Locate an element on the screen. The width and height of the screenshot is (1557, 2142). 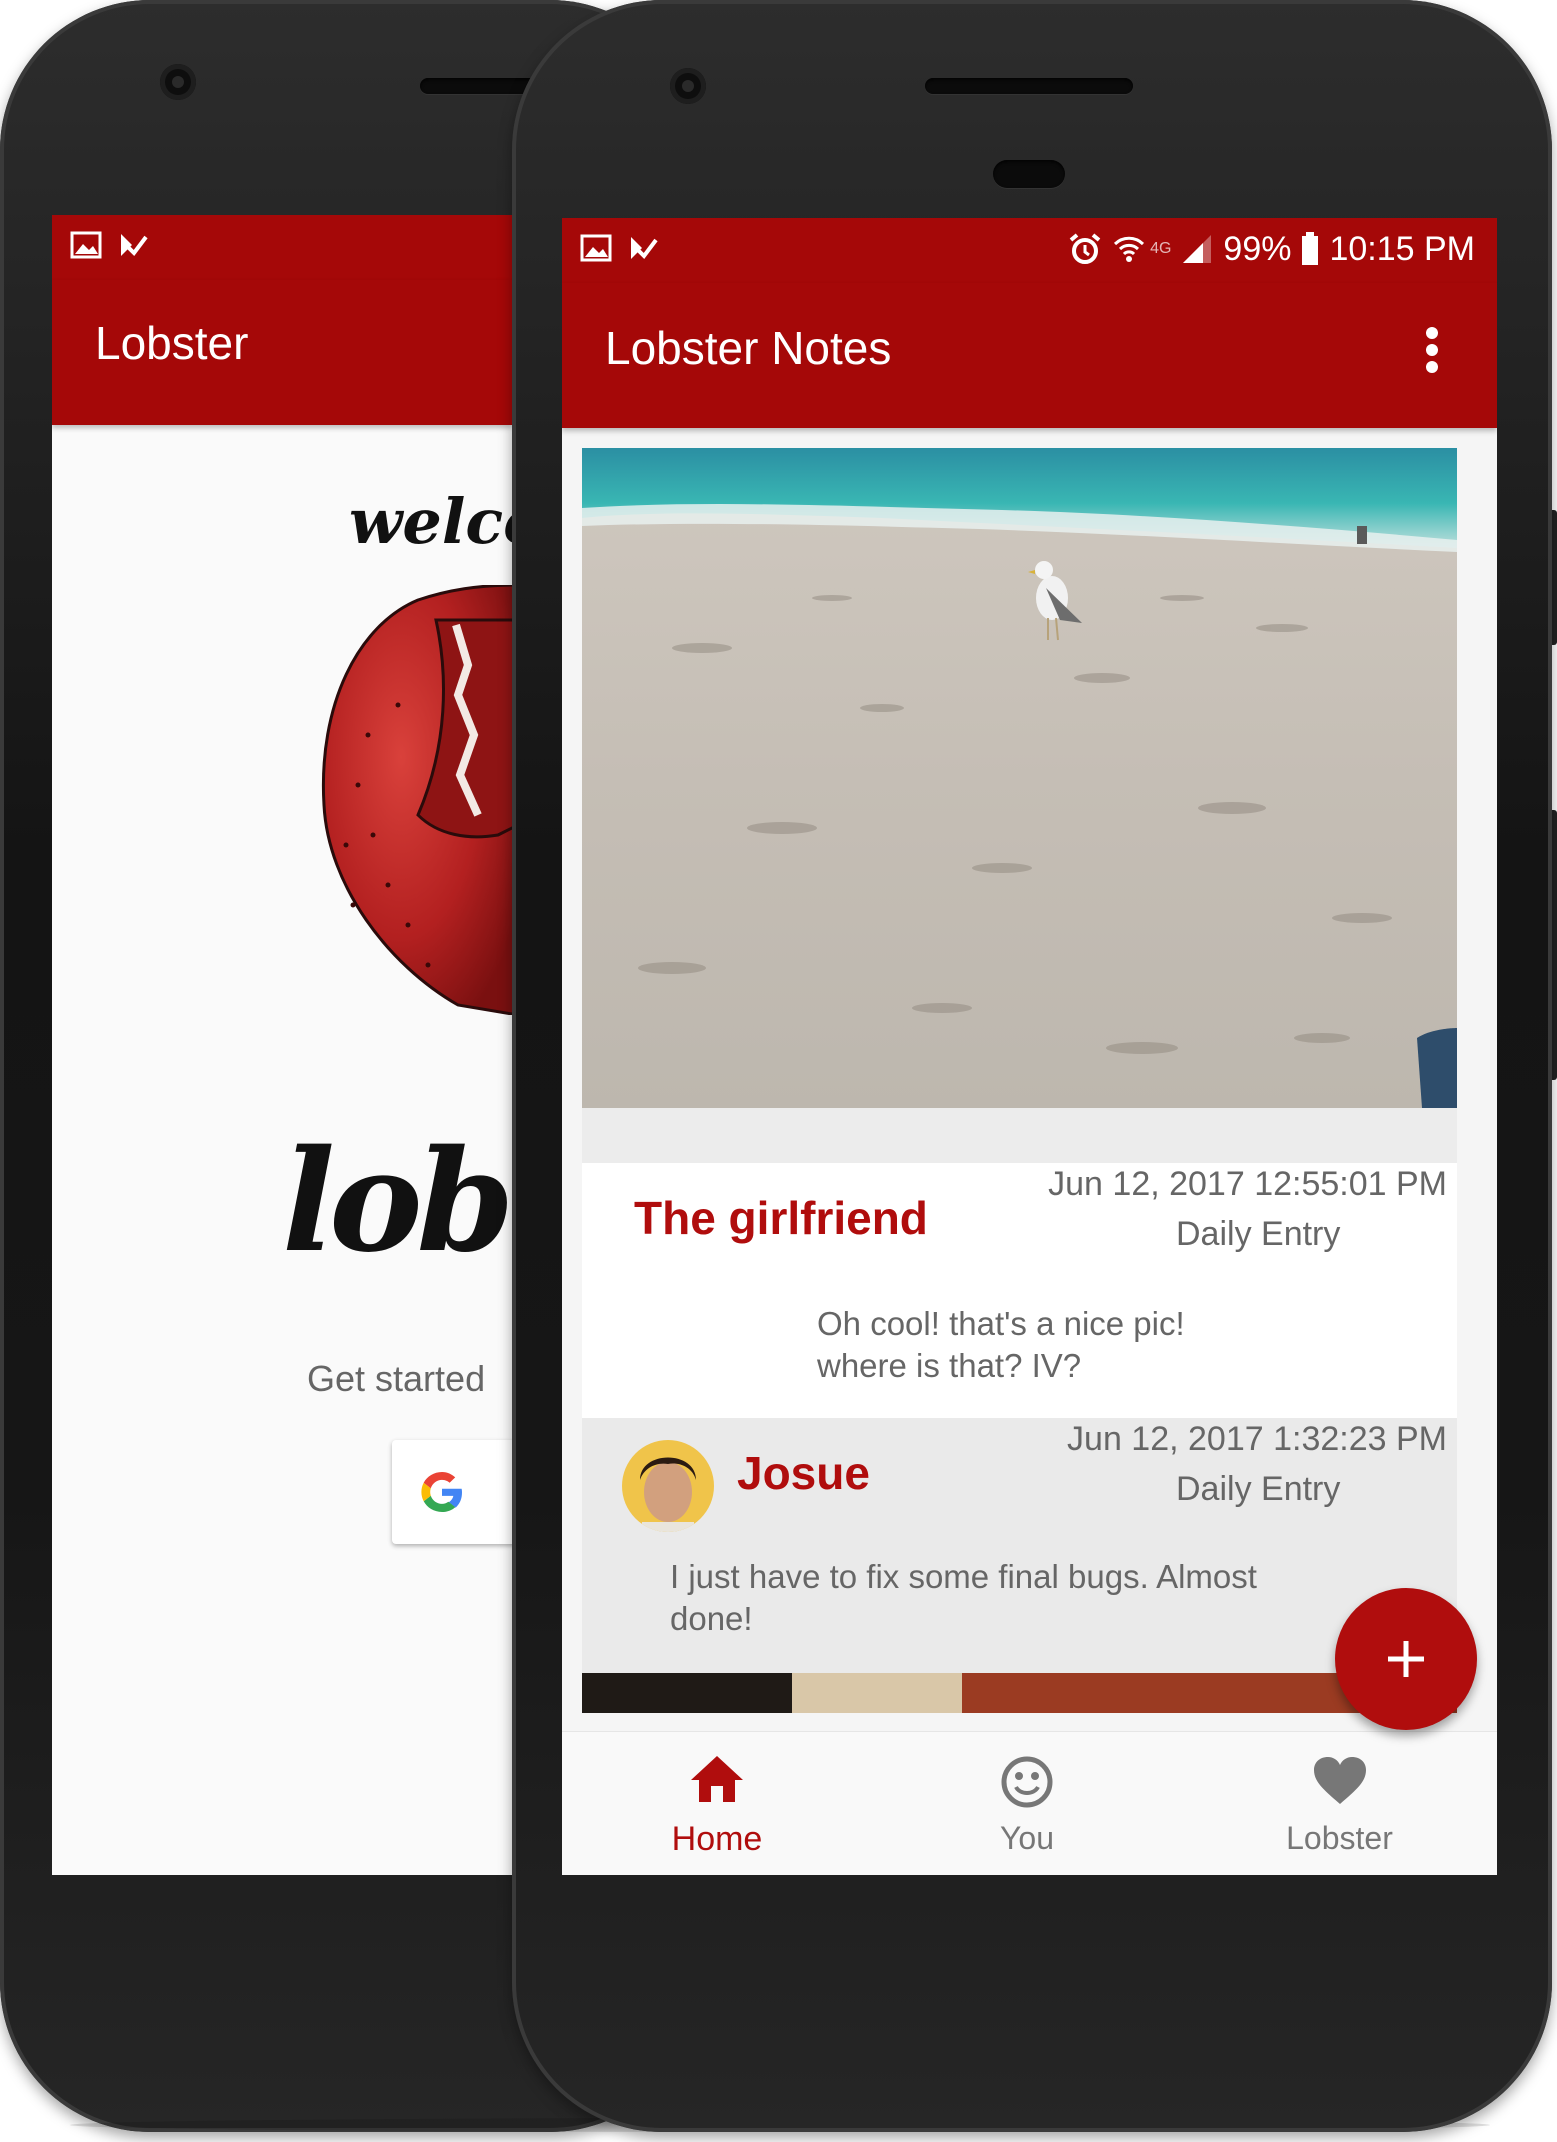
smiley-icon is located at coordinates (1027, 1782).